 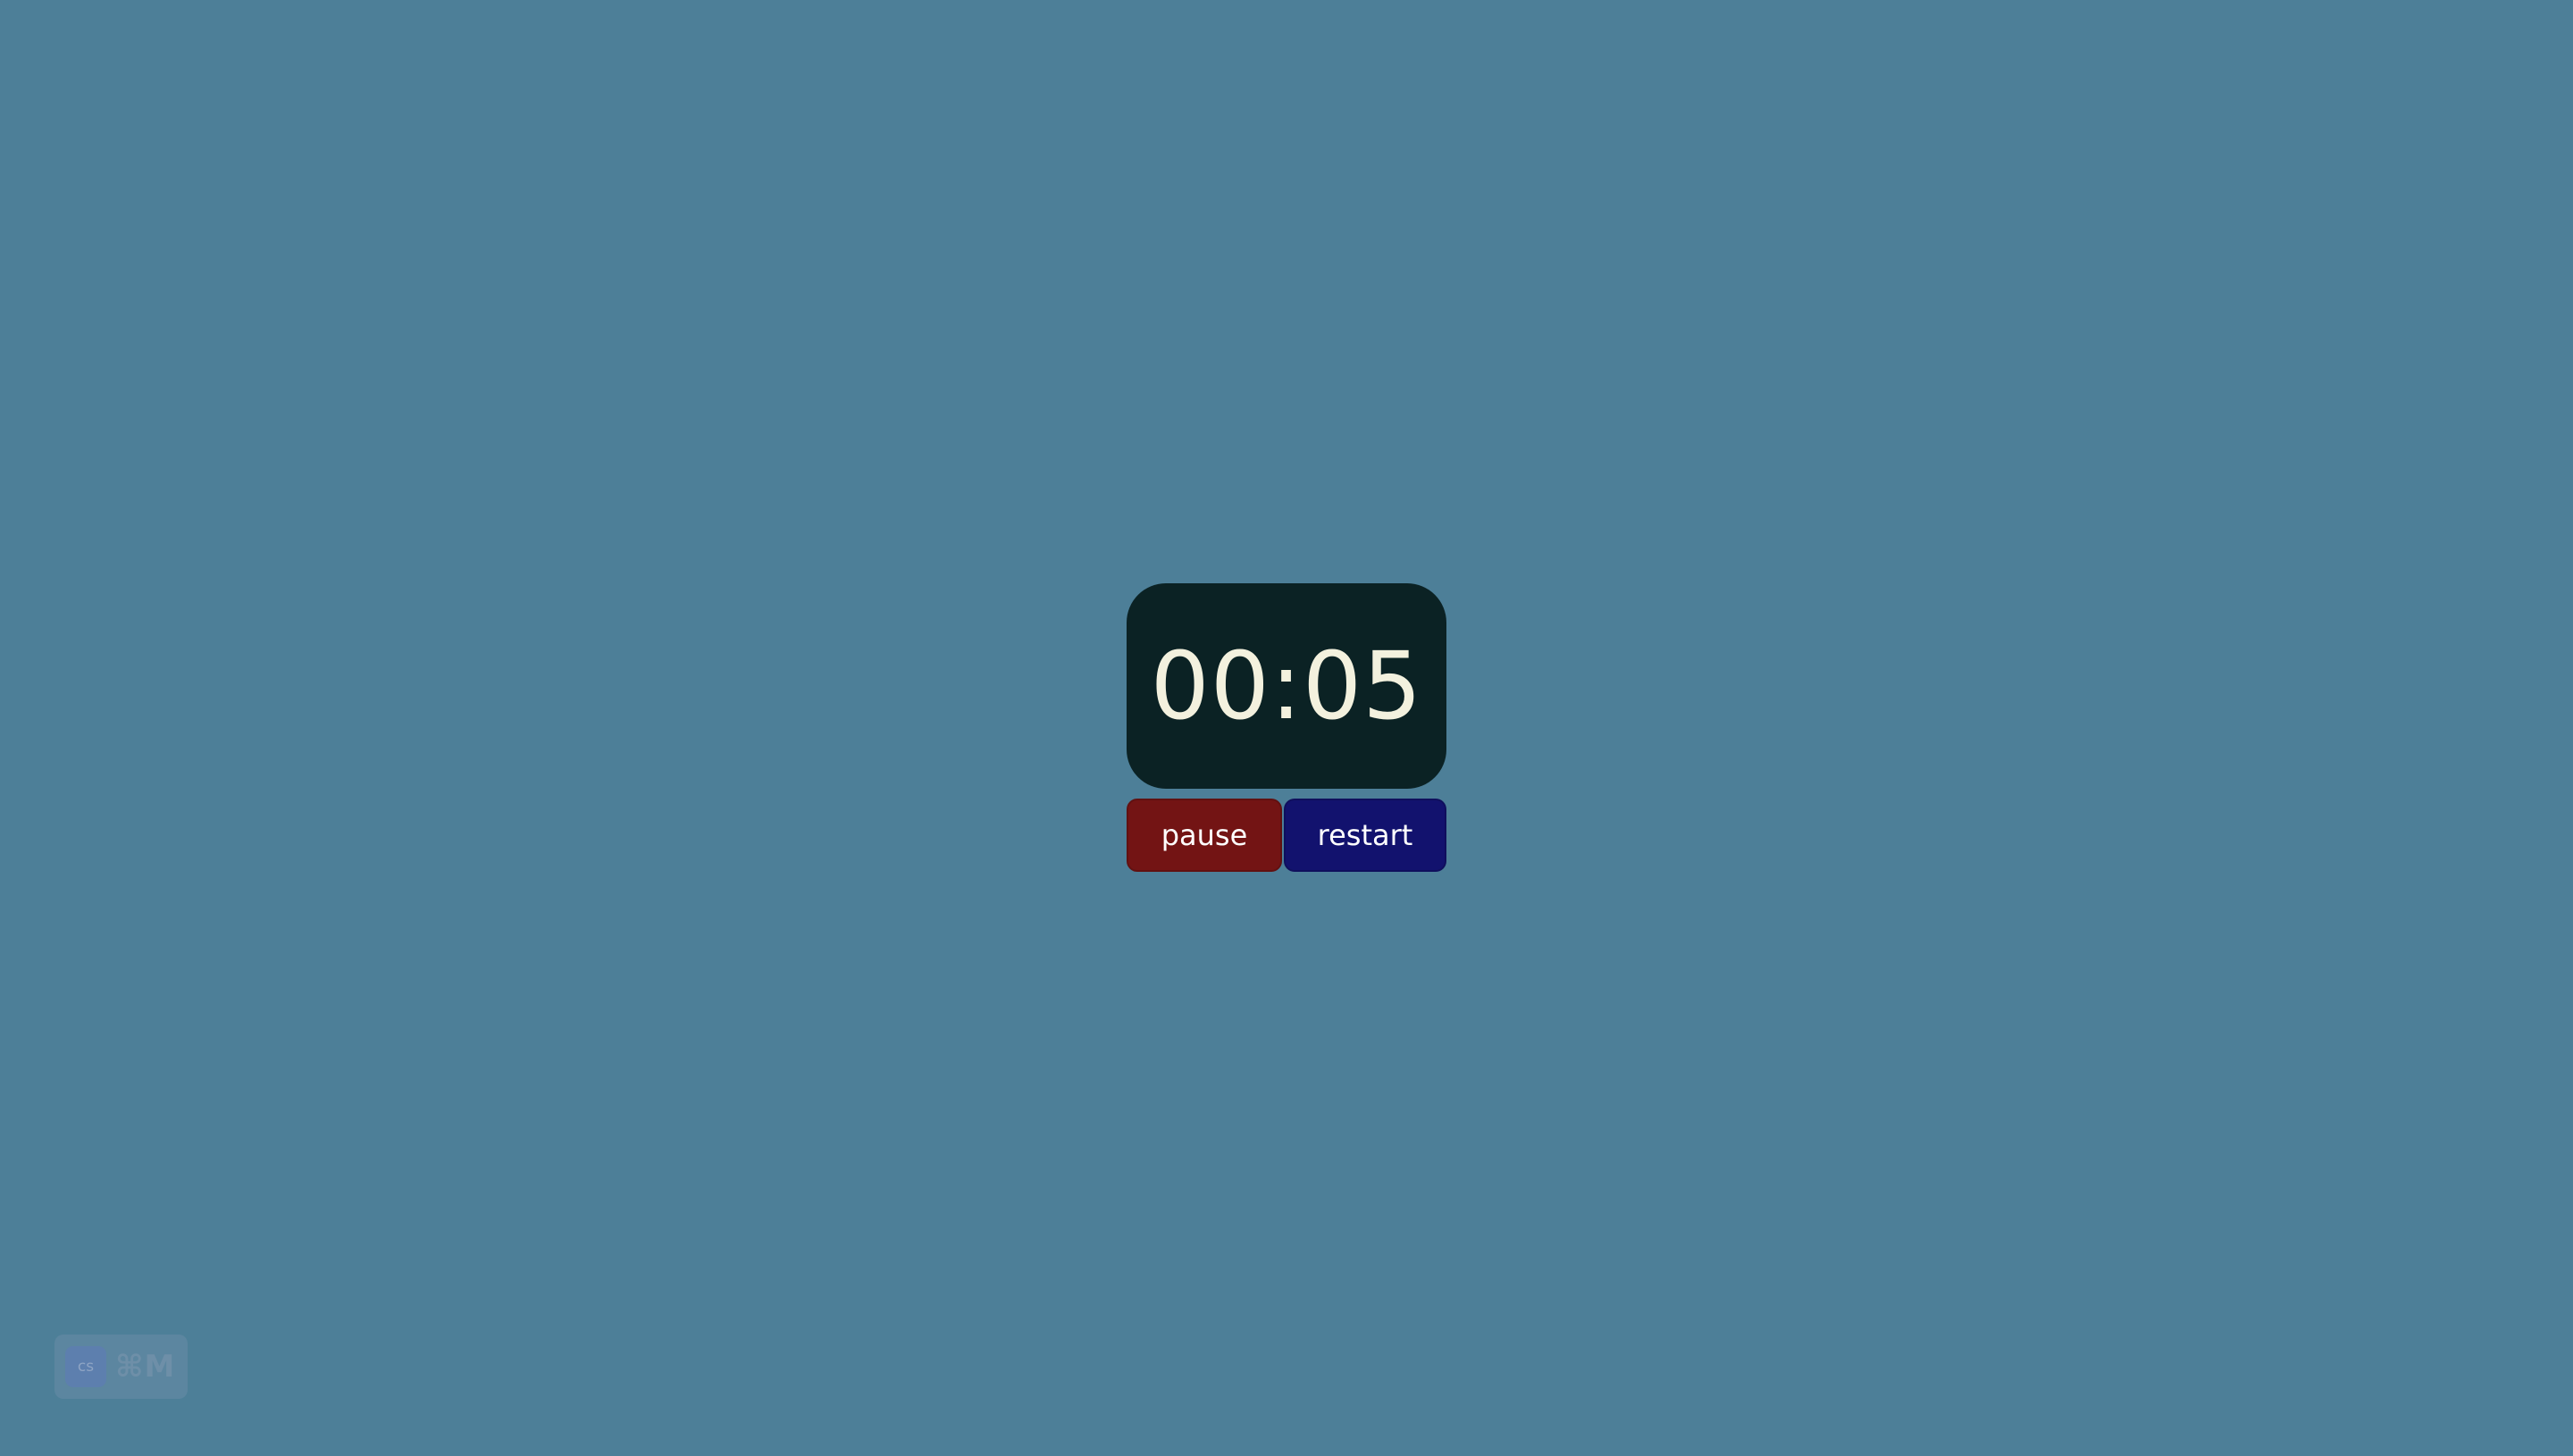 I want to click on timer-widget: 00:05 pause restart, so click(x=1286, y=727).